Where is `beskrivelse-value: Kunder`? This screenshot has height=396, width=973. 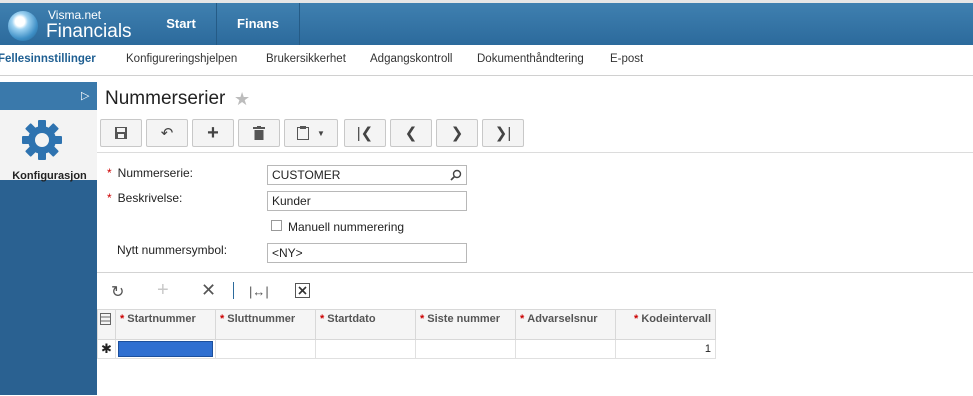
beskrivelse-value: Kunder is located at coordinates (291, 201).